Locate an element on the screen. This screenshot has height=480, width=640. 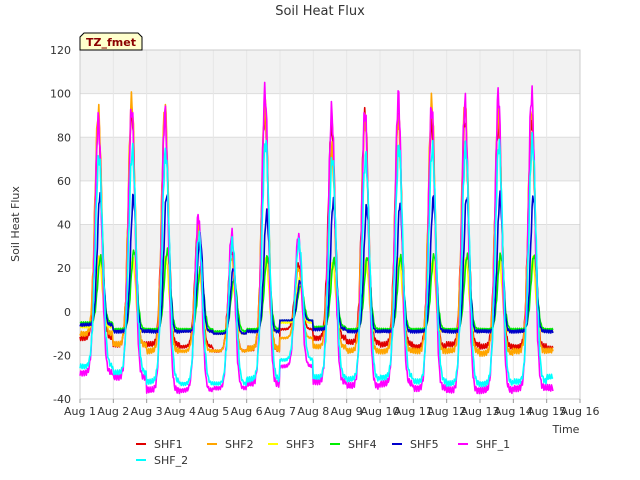
station-badge: TZ_fmet is located at coordinates (111, 41).